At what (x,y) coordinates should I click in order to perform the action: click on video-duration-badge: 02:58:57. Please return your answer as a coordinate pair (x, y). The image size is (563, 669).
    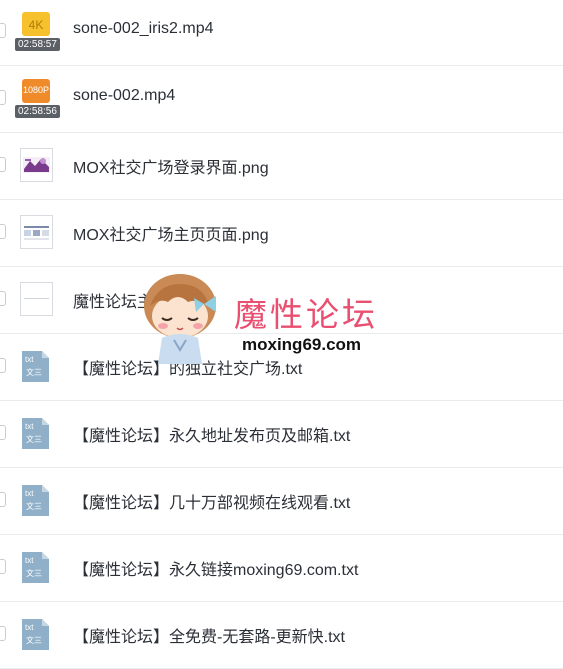
    Looking at the image, I should click on (37, 44).